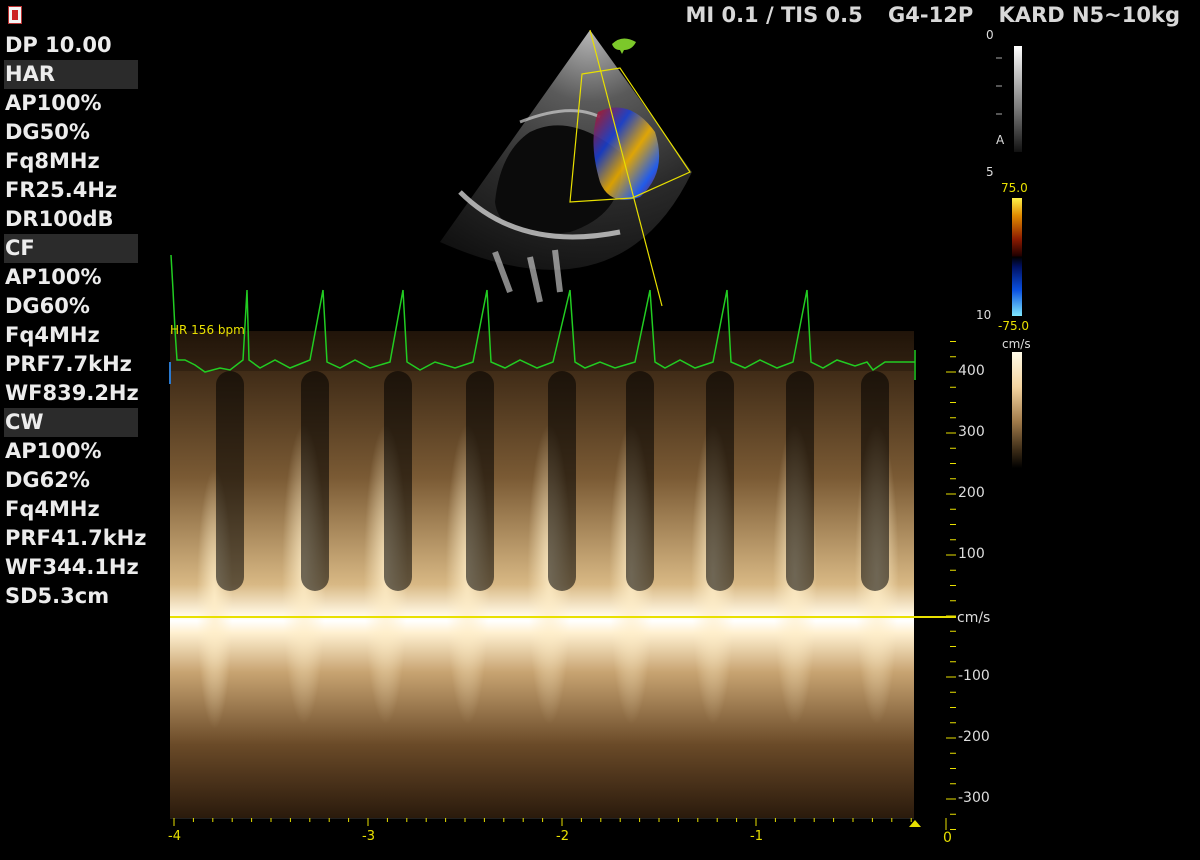 The width and height of the screenshot is (1200, 860). I want to click on grayscale-bar, so click(1018, 99).